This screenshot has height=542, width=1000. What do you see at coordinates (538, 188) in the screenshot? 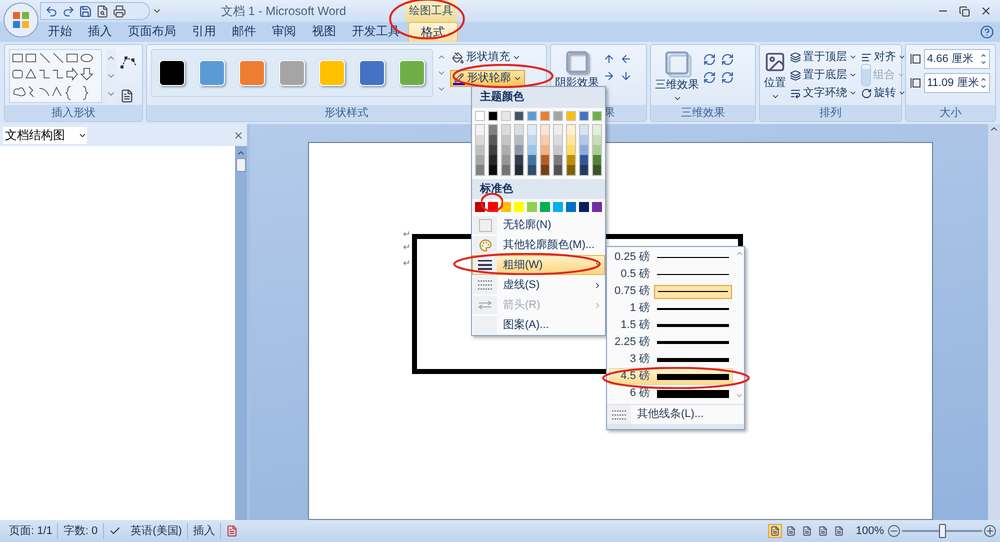
I see `menu-header: 标准色` at bounding box center [538, 188].